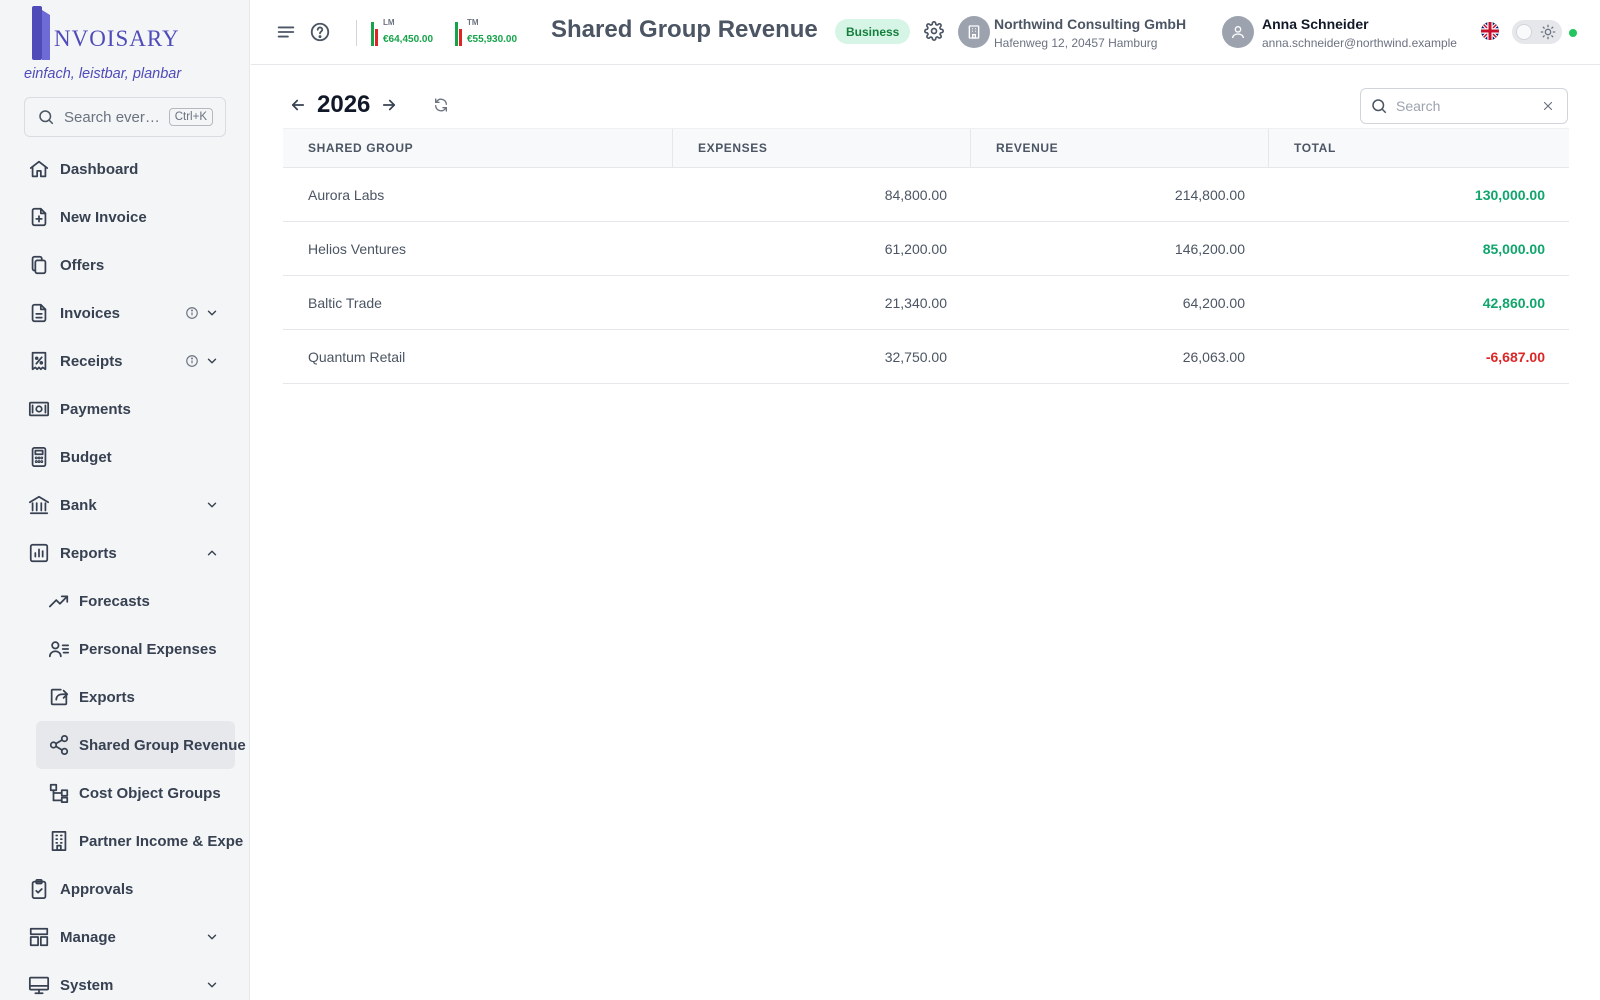 Image resolution: width=1600 pixels, height=1000 pixels. Describe the element at coordinates (1490, 31) in the screenshot. I see `uk-flag-icon` at that location.